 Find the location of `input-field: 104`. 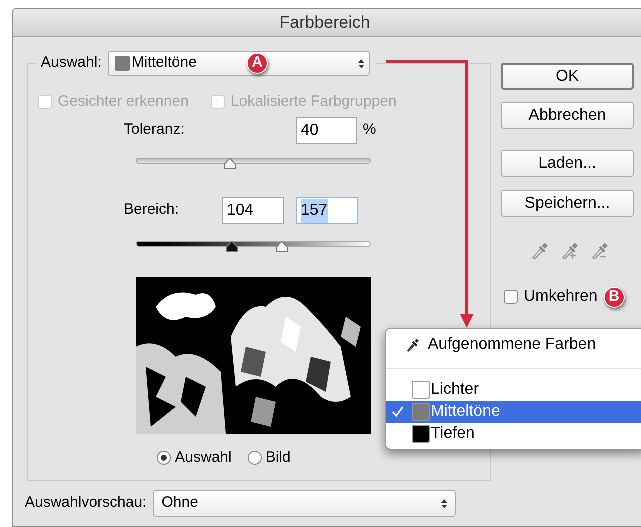

input-field: 104 is located at coordinates (253, 210).